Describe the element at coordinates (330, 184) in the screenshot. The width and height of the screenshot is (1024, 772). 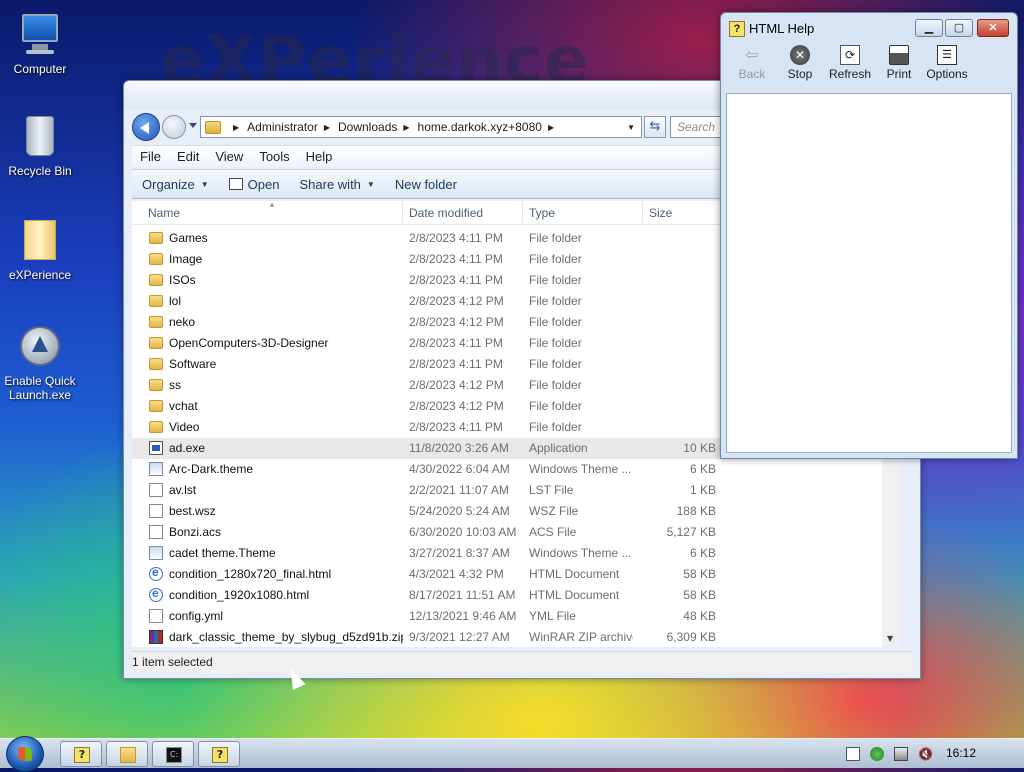
I see `share-with-label: Share with` at that location.